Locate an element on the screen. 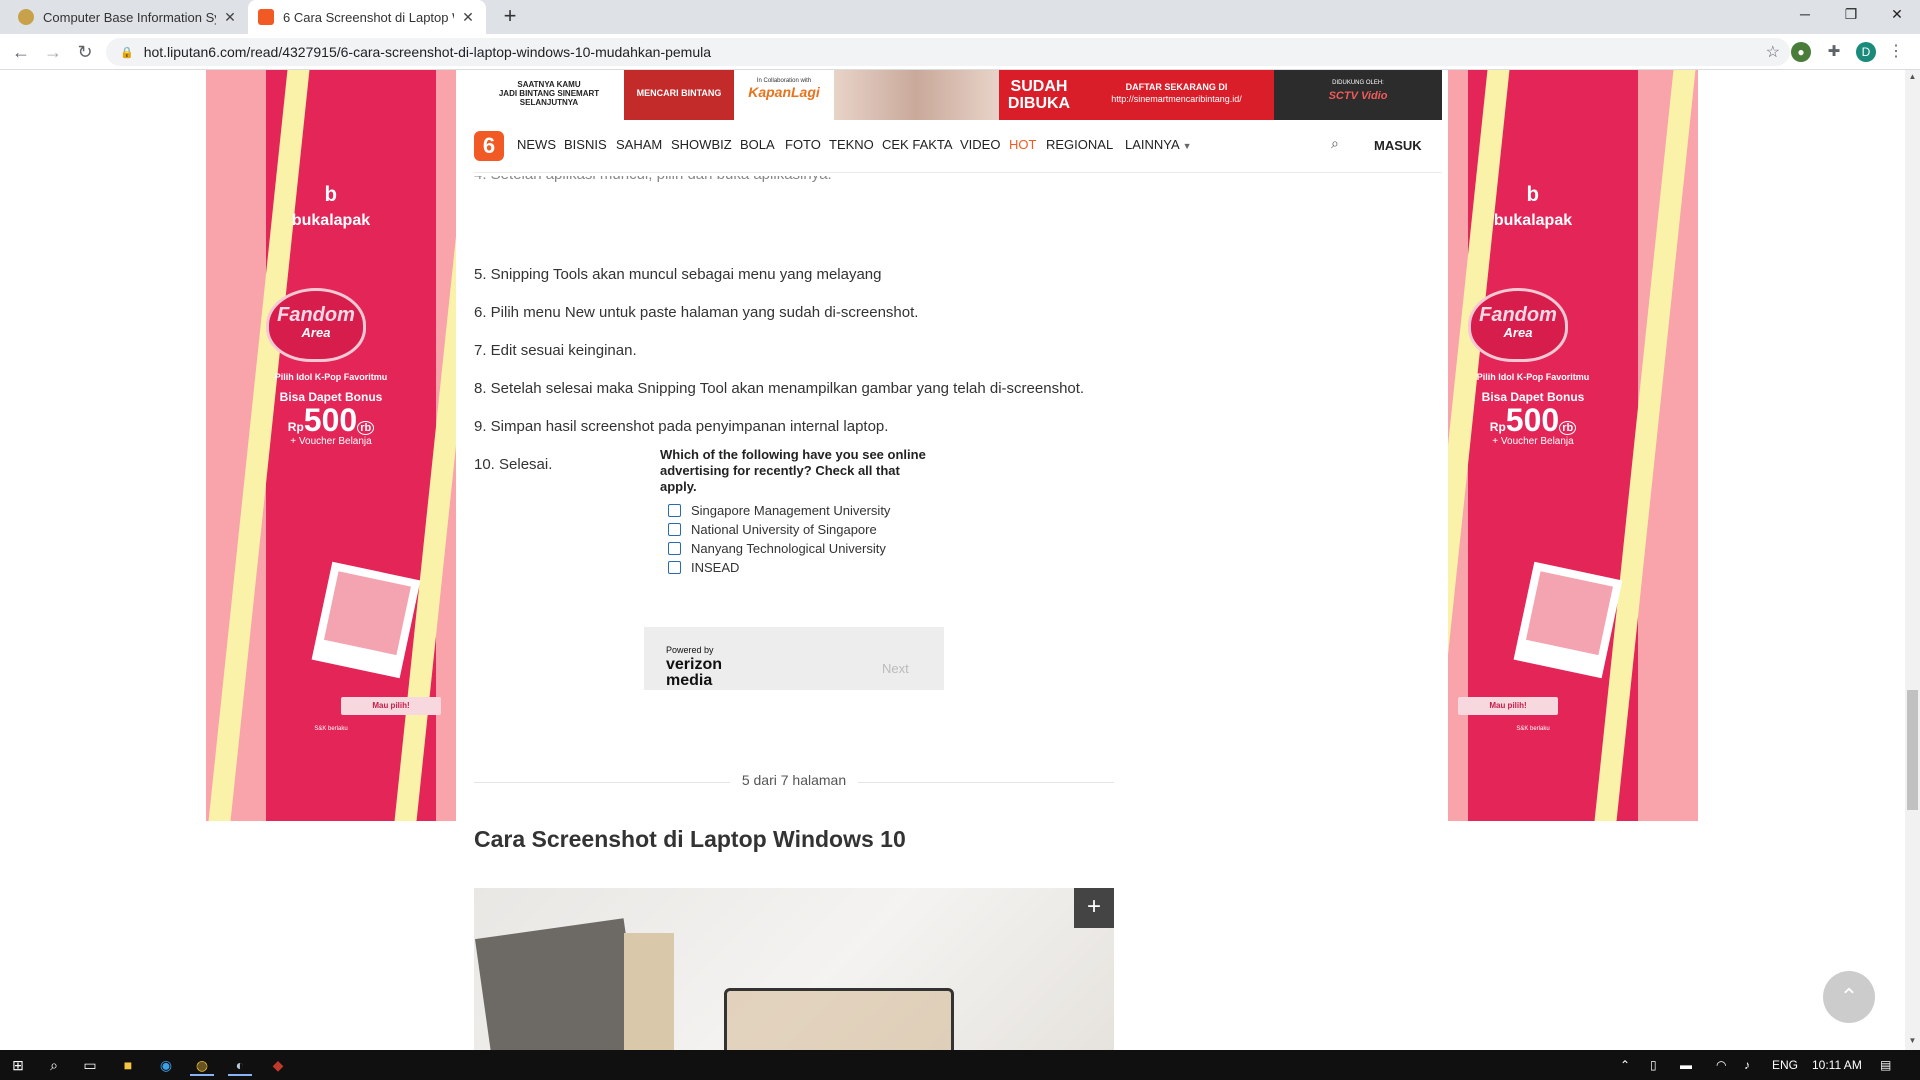  liputan6-favicon-icon is located at coordinates (266, 17).